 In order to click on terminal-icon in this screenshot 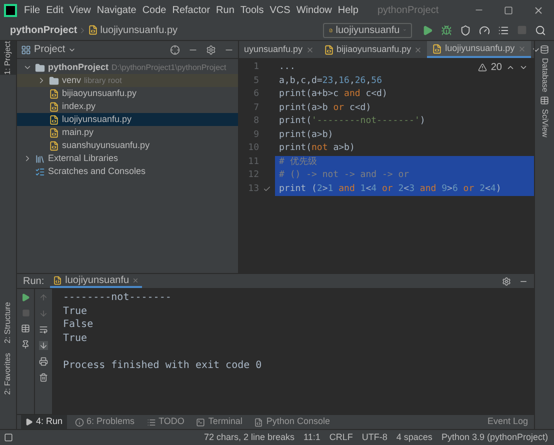, I will do `click(201, 422)`.